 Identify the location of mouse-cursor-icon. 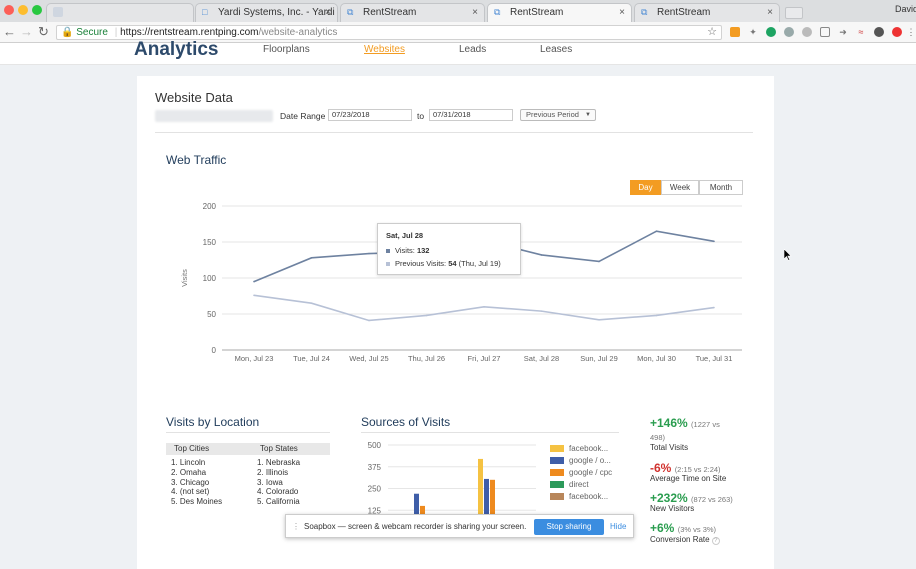
(788, 255).